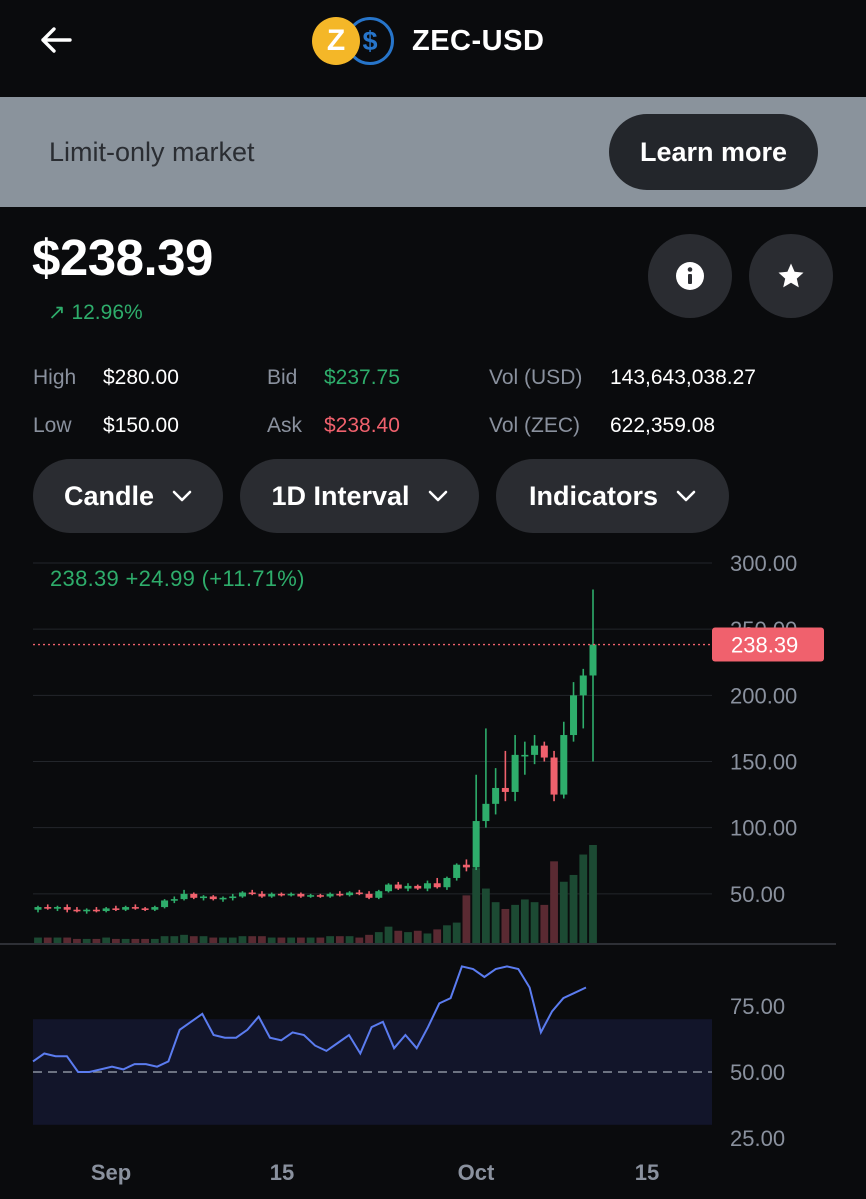  What do you see at coordinates (55, 377) in the screenshot?
I see `high-label: High` at bounding box center [55, 377].